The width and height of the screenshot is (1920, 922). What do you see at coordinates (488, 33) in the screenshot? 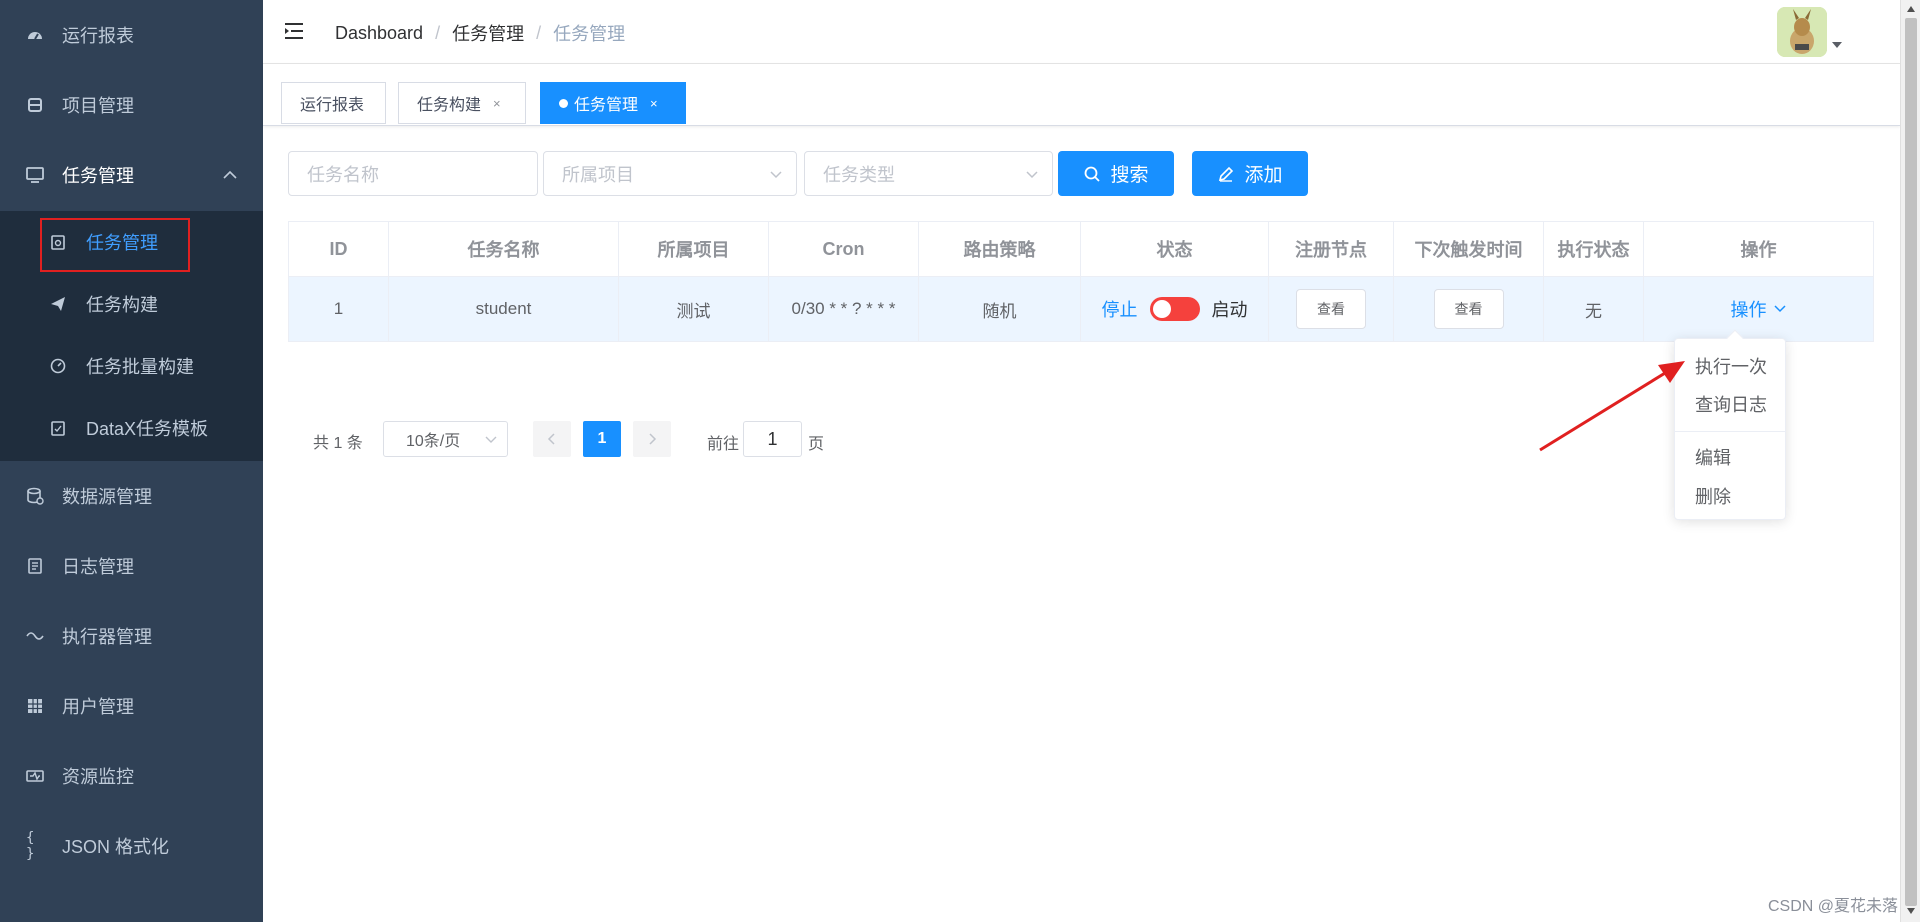
I see `breadcrumb-item-task-management: 任务管理` at bounding box center [488, 33].